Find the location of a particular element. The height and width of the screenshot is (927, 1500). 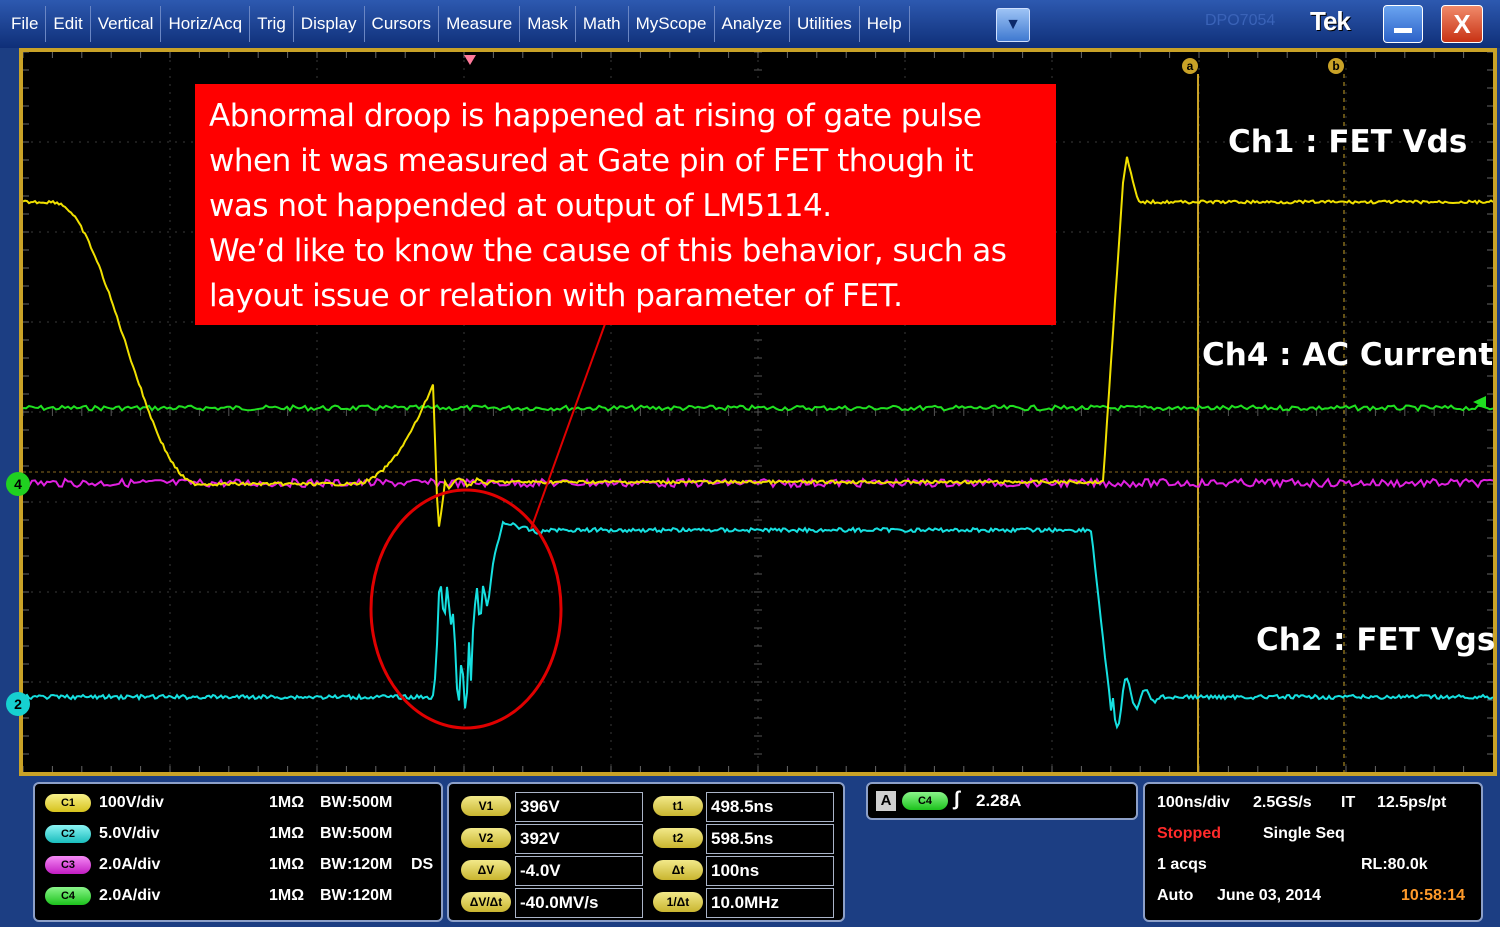

menu-vertical: Vertical is located at coordinates (126, 24).